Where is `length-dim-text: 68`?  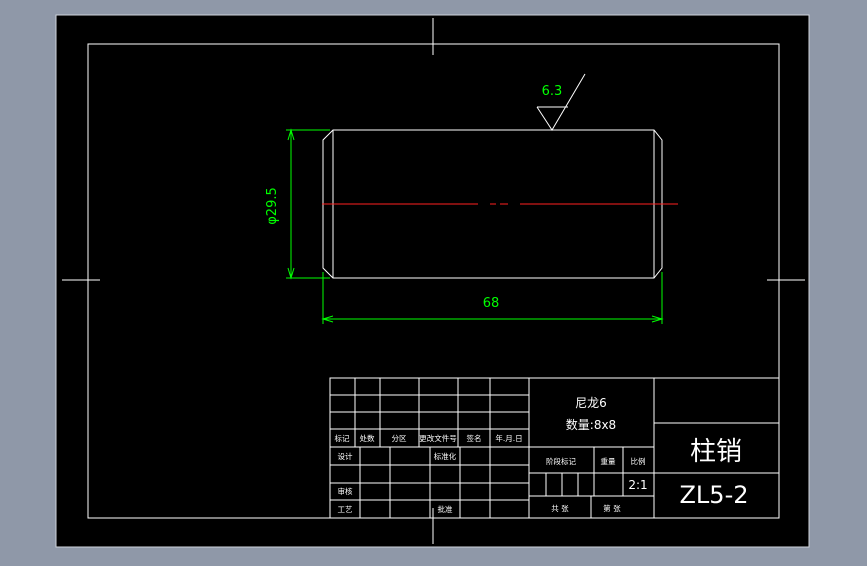
length-dim-text: 68 is located at coordinates (491, 303).